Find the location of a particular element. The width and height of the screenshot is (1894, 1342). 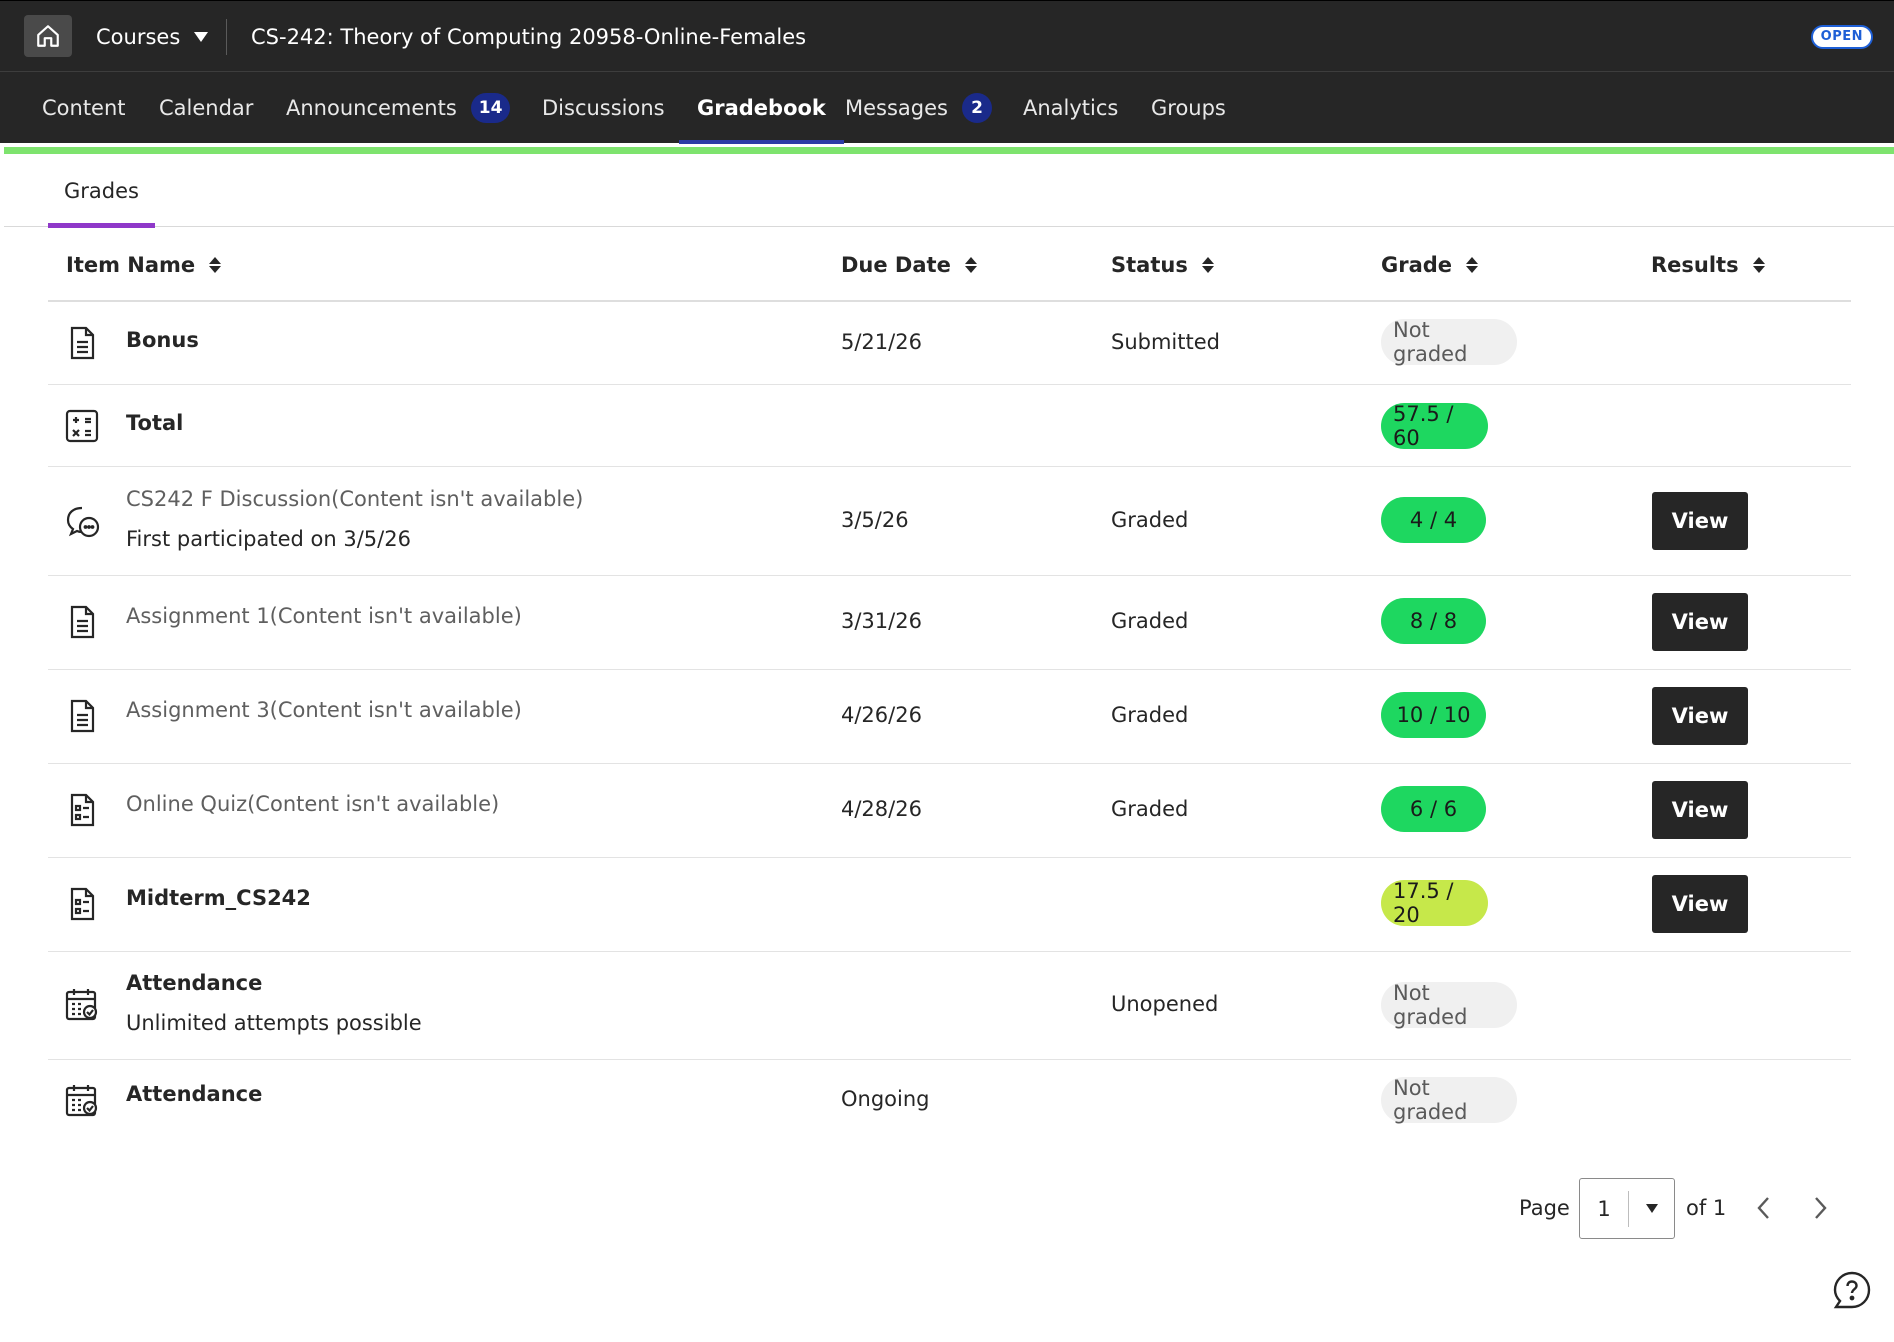

grade-pill: 8 / 8 is located at coordinates (1433, 621).